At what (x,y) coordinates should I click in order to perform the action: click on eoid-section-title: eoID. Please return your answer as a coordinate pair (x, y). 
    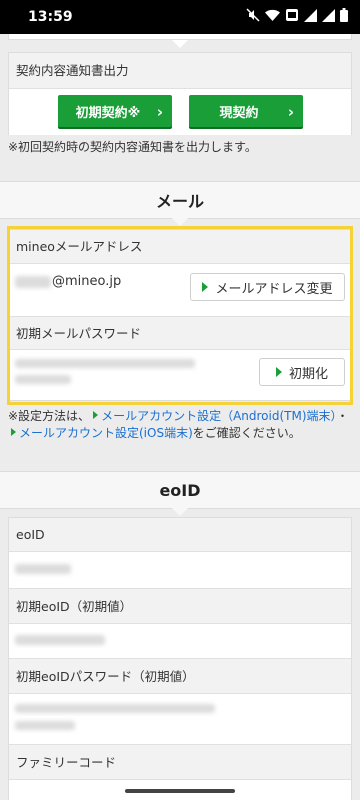
    Looking at the image, I should click on (180, 490).